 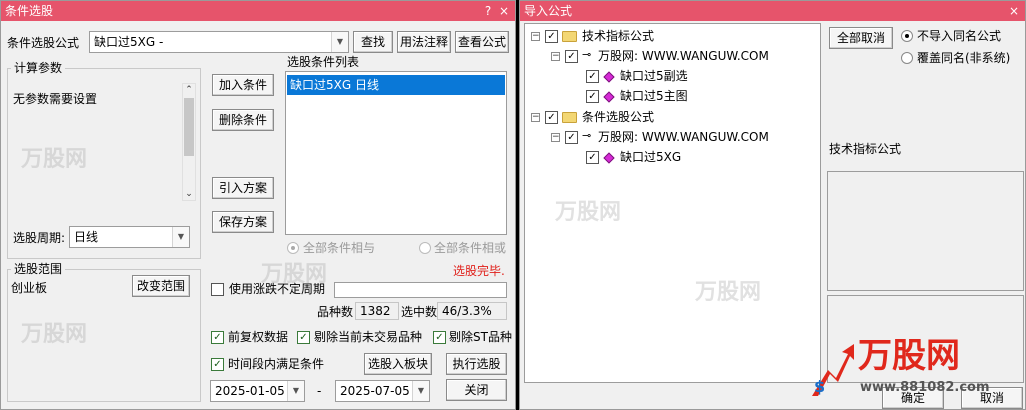 I want to click on scroll-down-icon: ⌄, so click(x=189, y=194).